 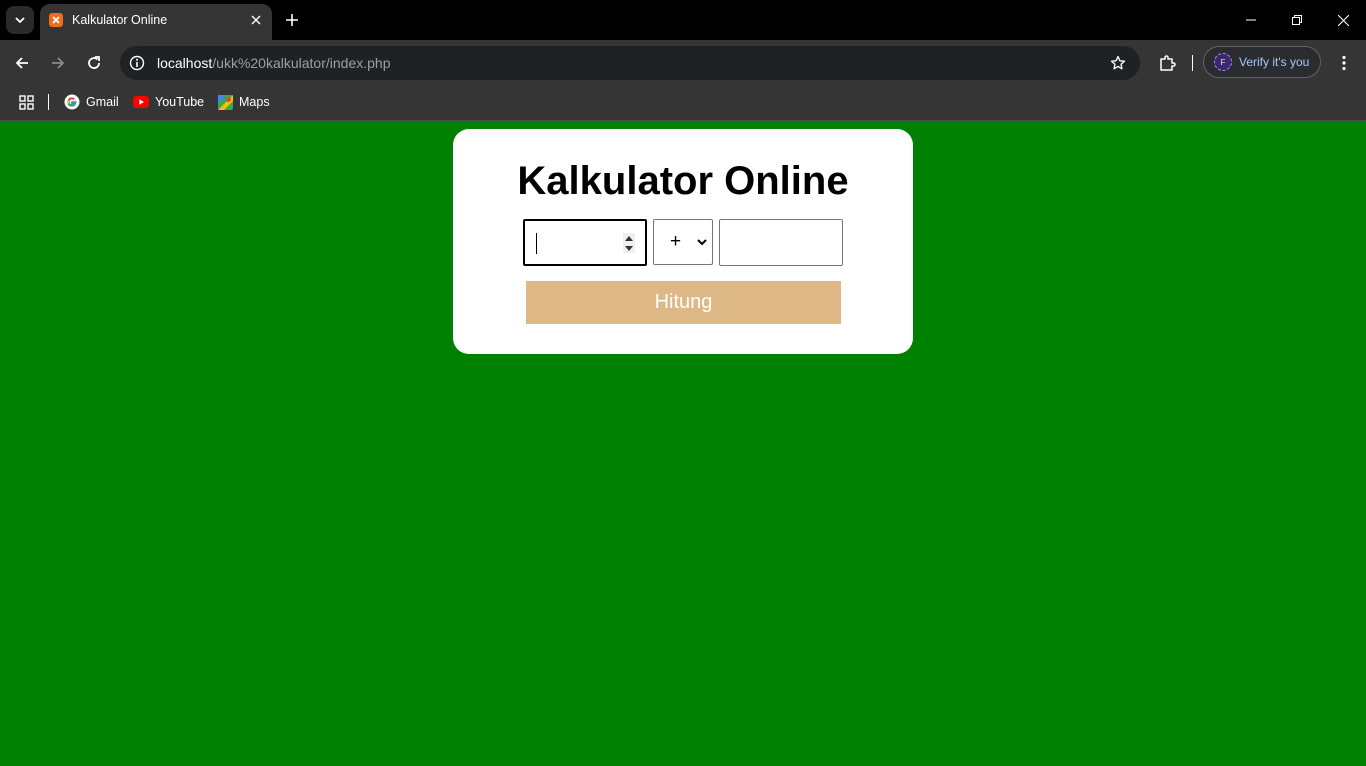 I want to click on url-text: localhost/ukk%20kalkulator/index.php, so click(x=274, y=63).